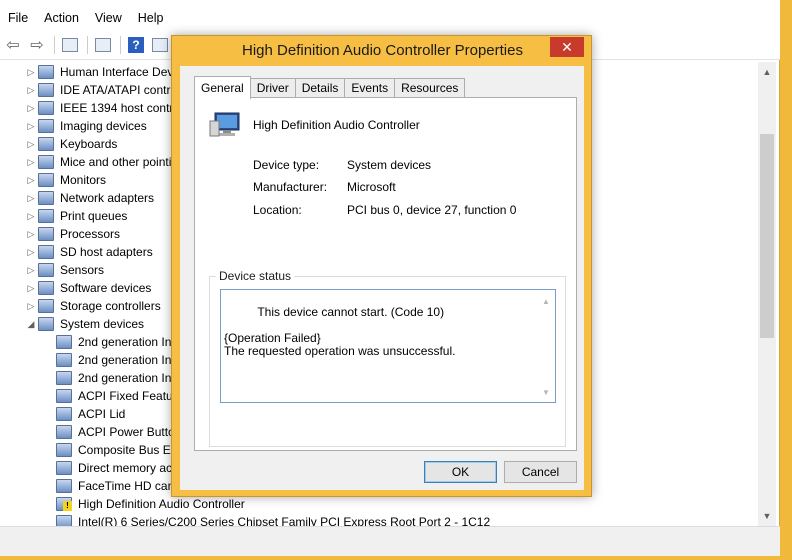 The image size is (792, 560). Describe the element at coordinates (18, 18) in the screenshot. I see `menu-file: File` at that location.